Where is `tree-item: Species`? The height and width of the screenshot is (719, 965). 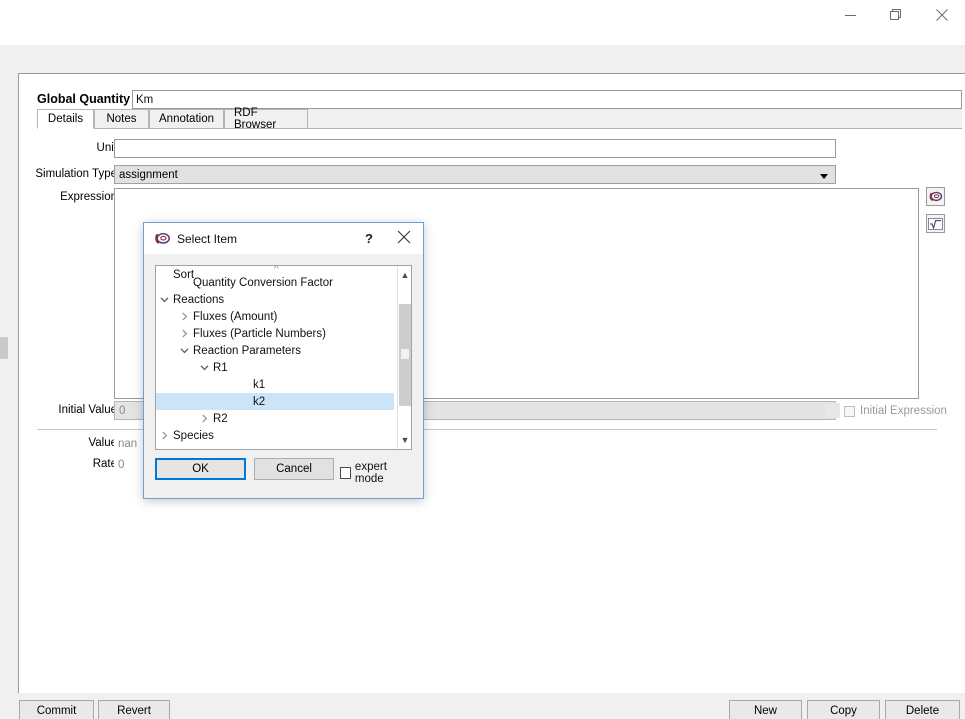 tree-item: Species is located at coordinates (275, 435).